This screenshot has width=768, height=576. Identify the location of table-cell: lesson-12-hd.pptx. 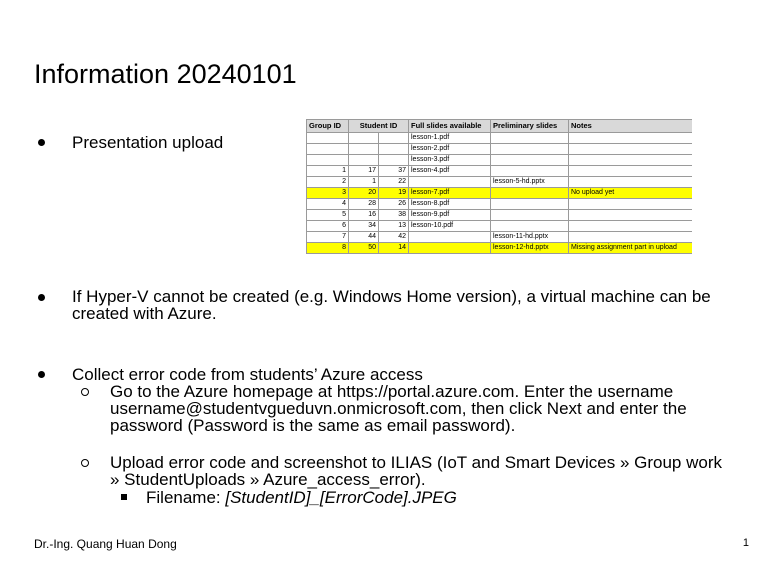
(529, 248).